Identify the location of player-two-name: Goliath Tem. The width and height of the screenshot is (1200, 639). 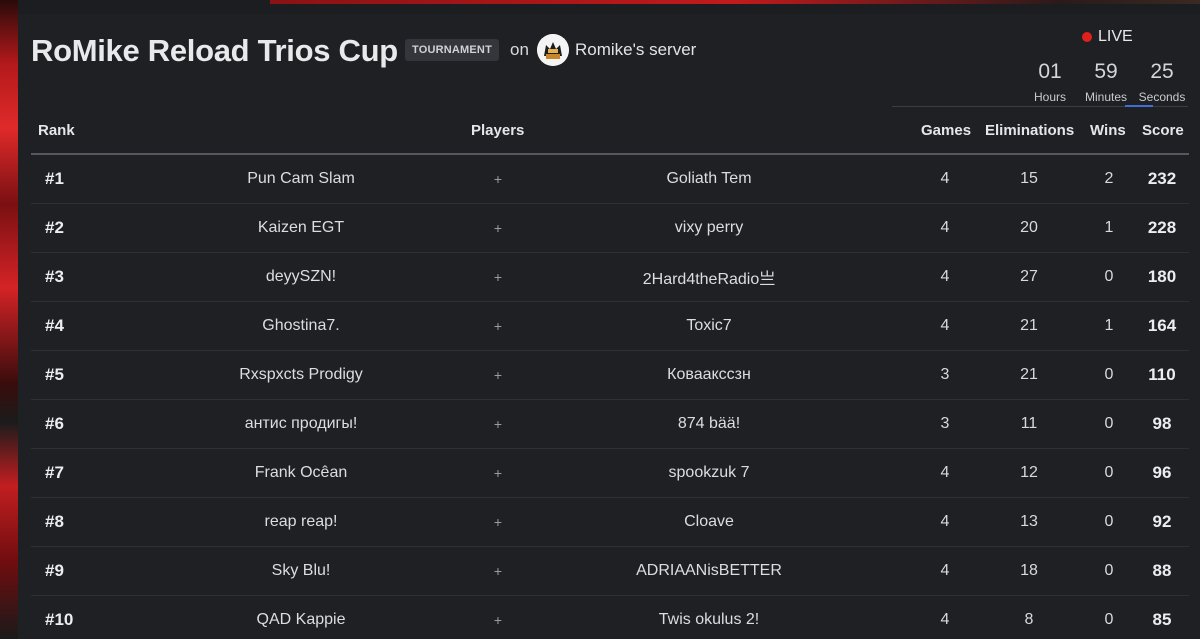
(709, 179).